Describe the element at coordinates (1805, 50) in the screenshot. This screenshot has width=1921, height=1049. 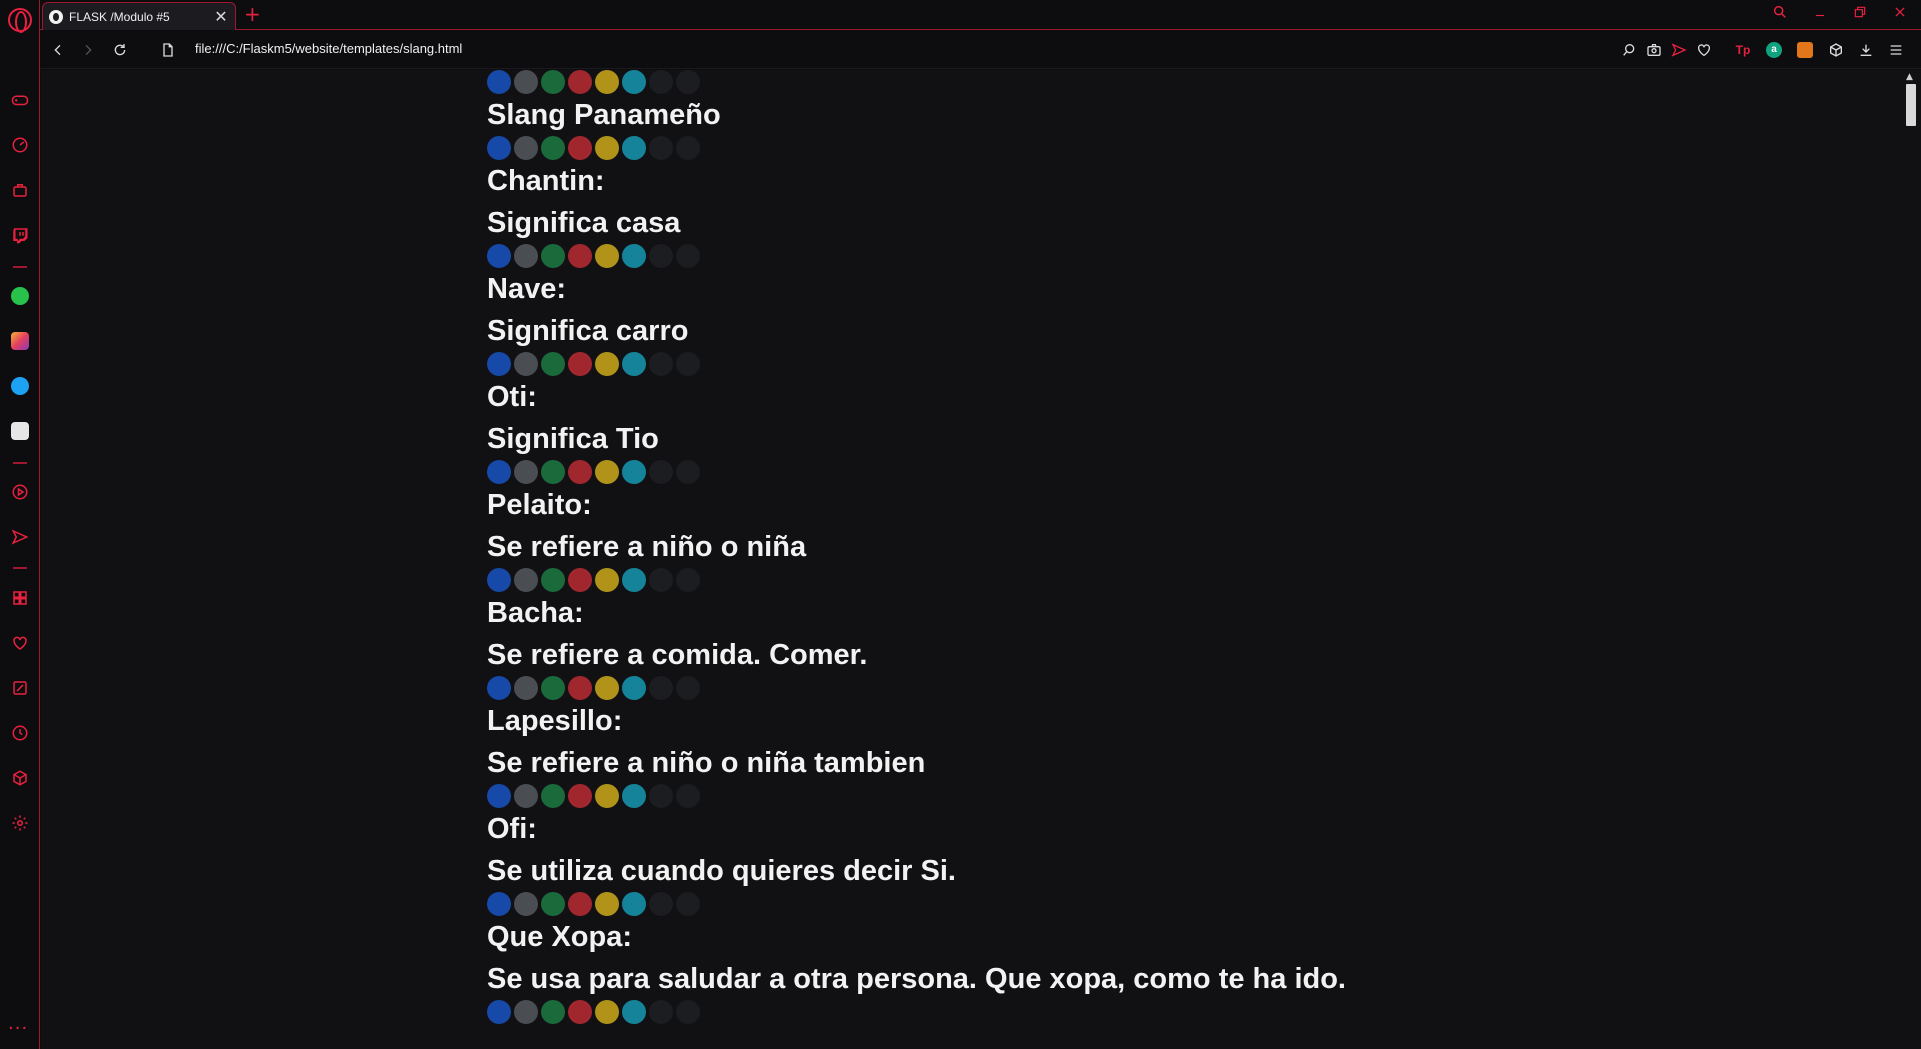
I see `metamask-extension-icon` at that location.